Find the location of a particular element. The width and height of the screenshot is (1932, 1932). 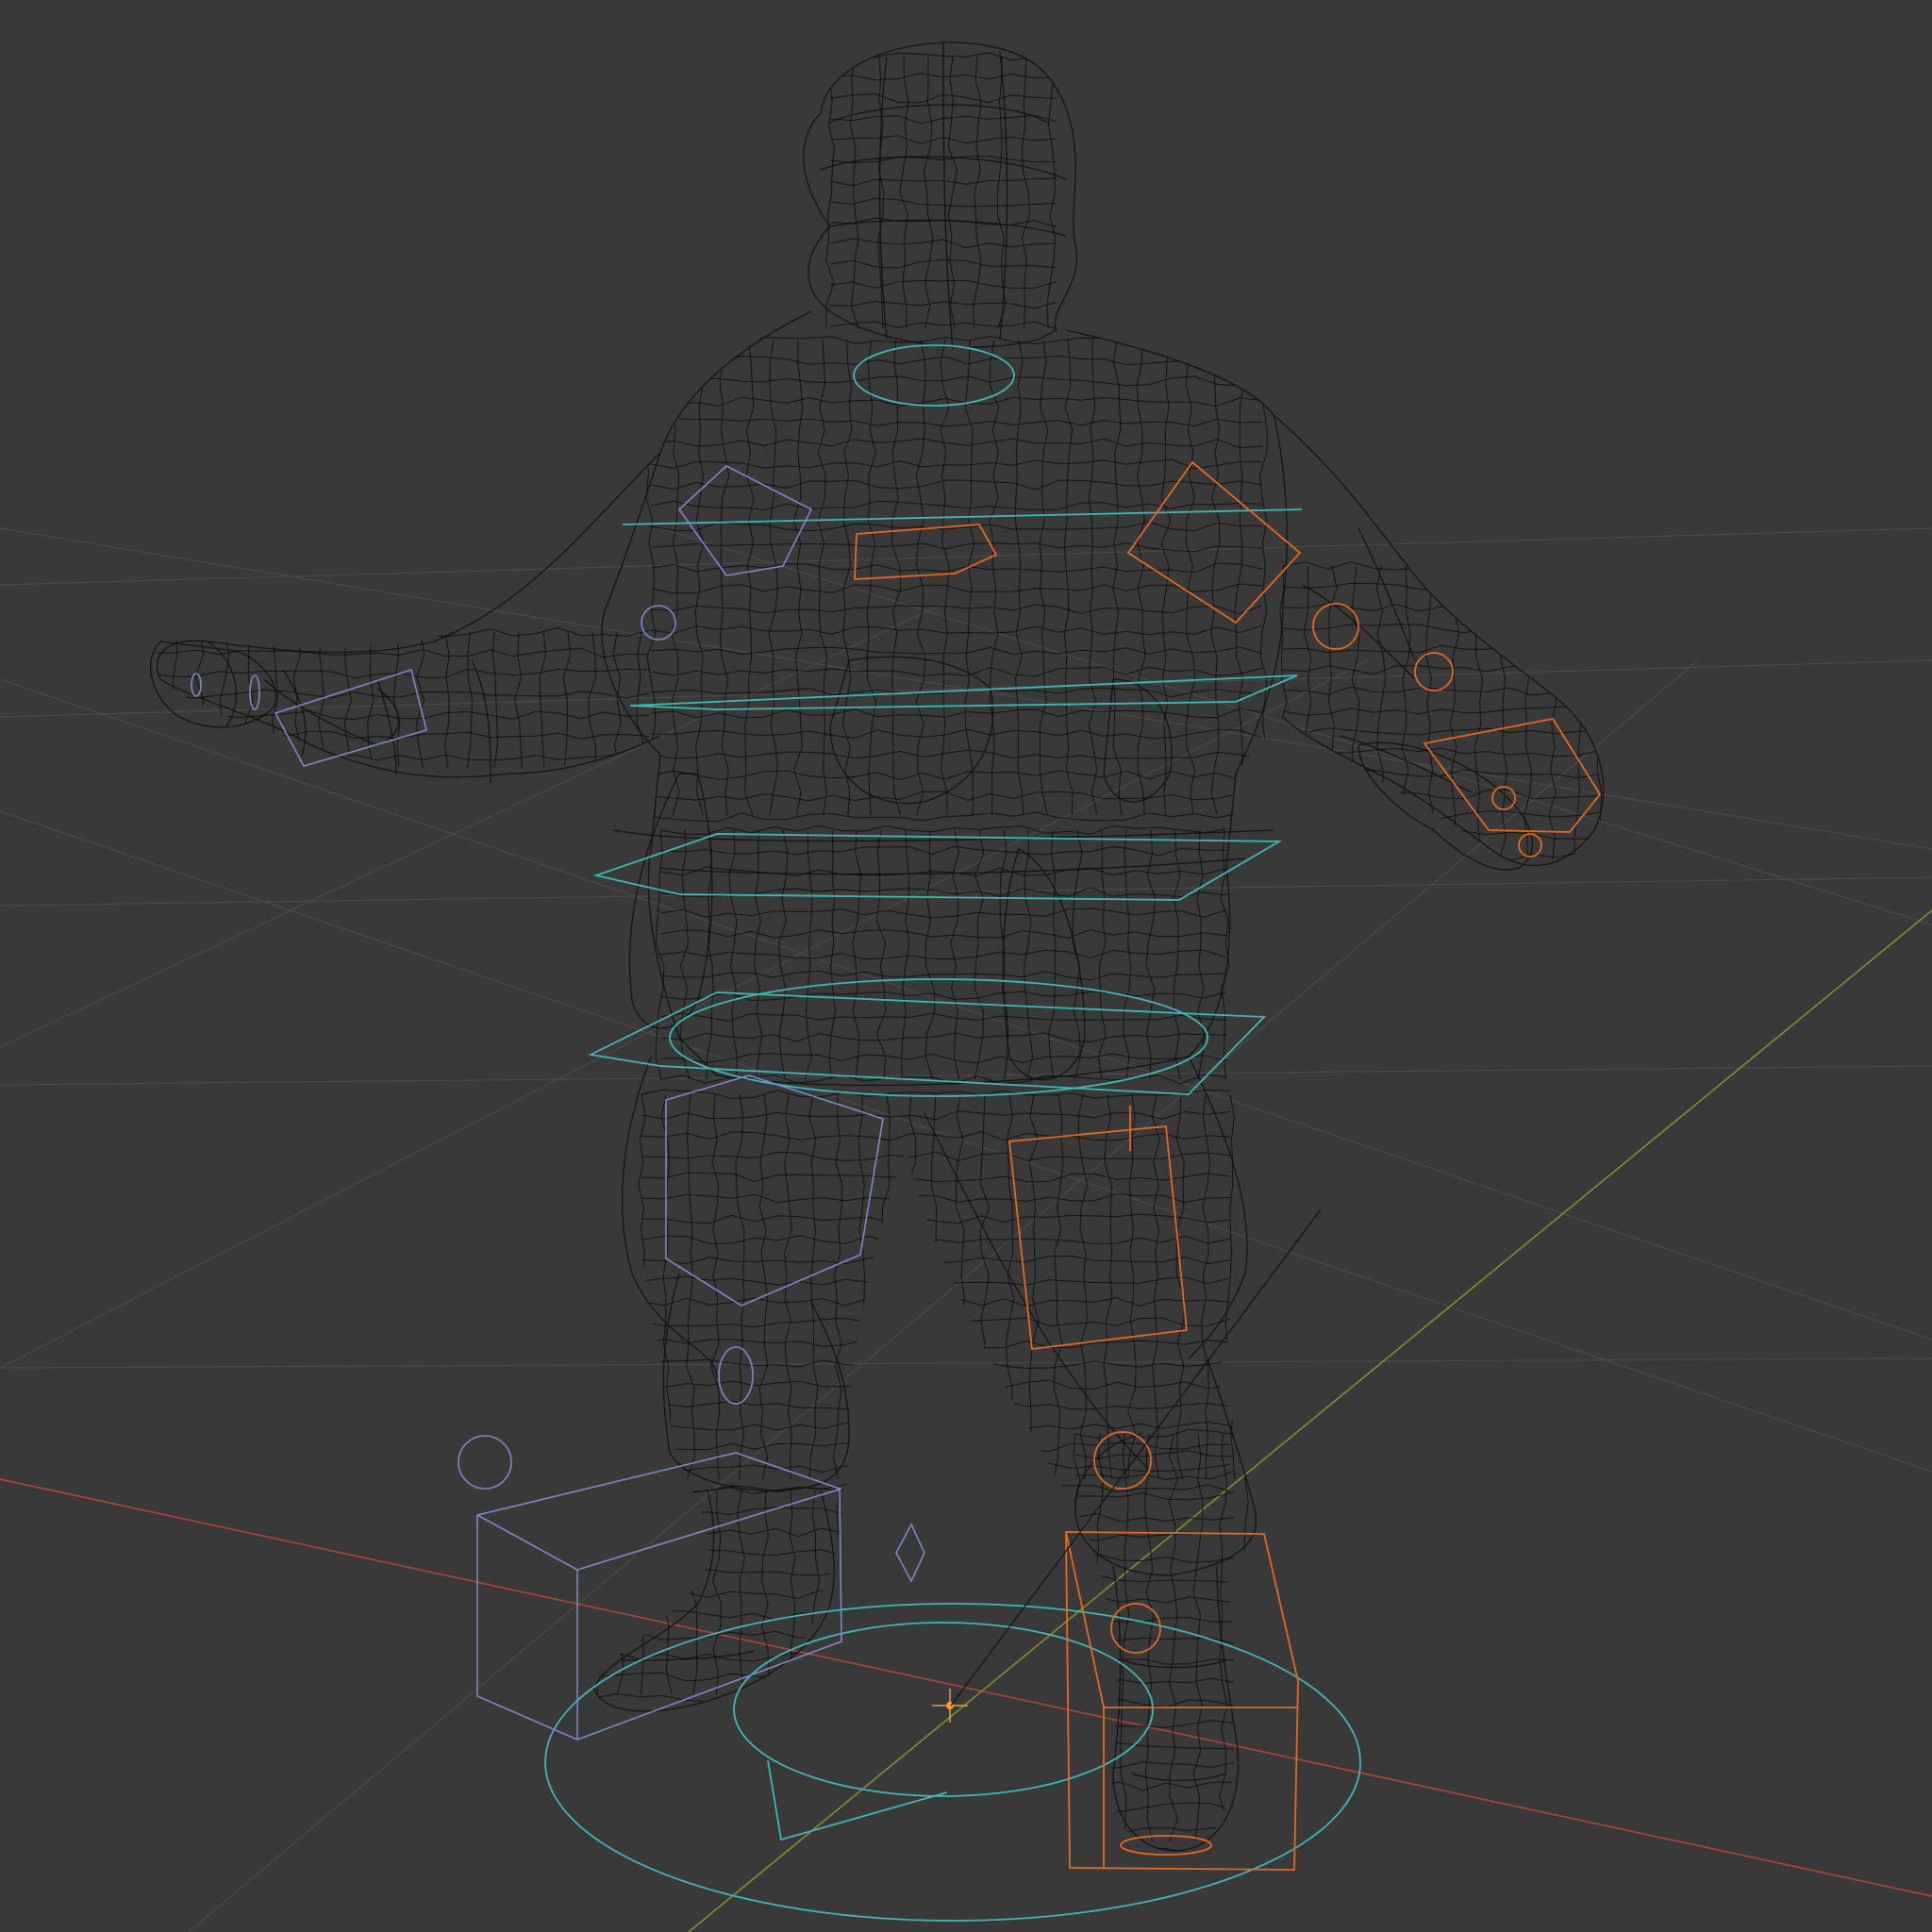

elbow-l-pole is located at coordinates (659, 623).